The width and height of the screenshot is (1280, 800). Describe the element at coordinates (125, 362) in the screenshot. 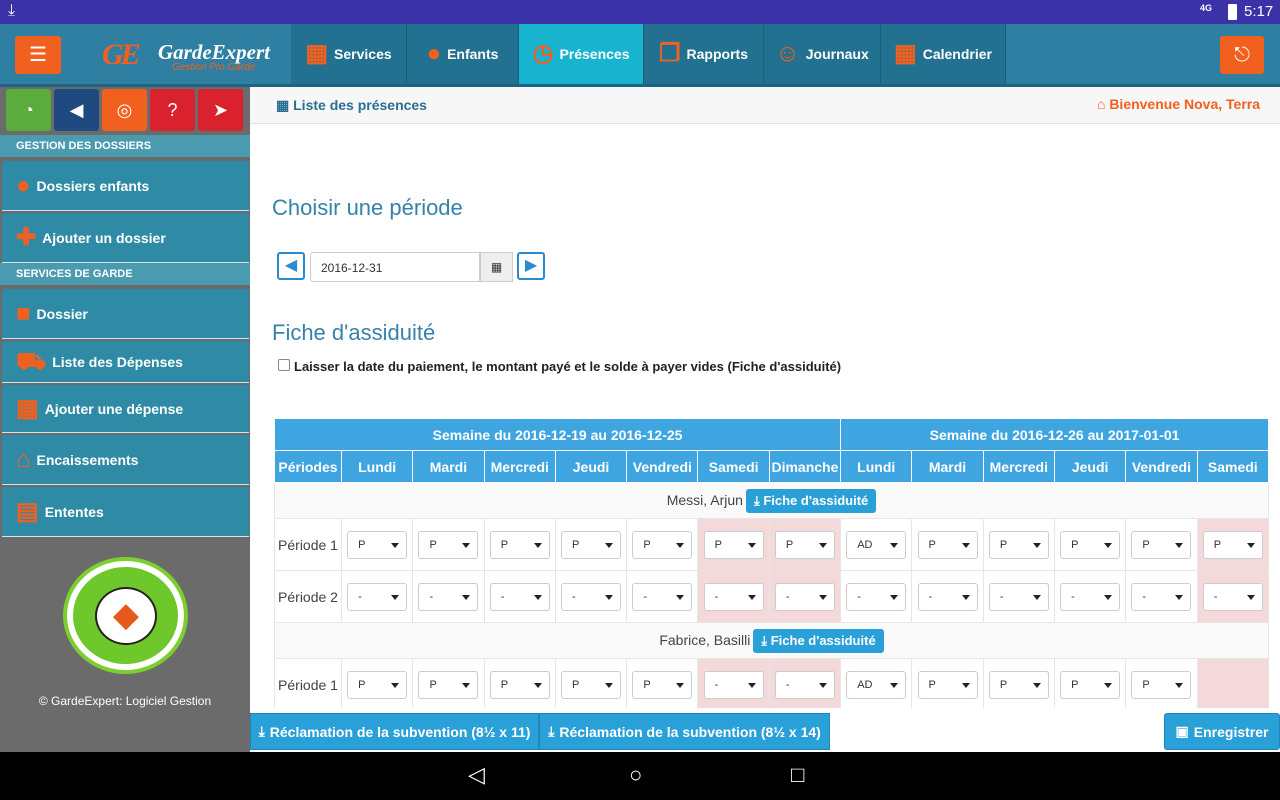

I see `sidebar-item-liste-des-depenses: ⛟ Liste des Dépenses` at that location.